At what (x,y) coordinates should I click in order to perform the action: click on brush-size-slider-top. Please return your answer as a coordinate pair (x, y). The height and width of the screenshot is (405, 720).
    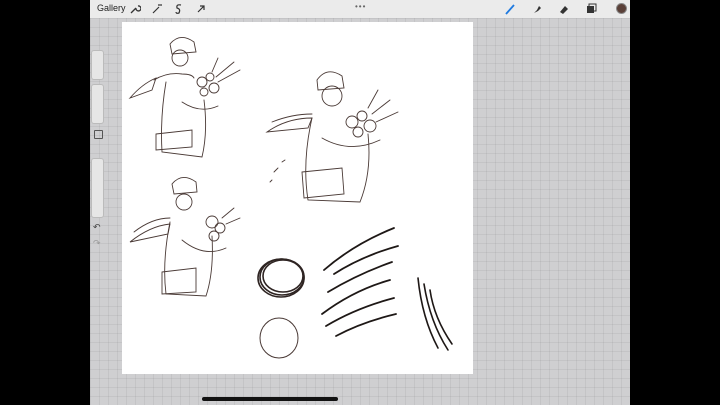
    Looking at the image, I should click on (97, 65).